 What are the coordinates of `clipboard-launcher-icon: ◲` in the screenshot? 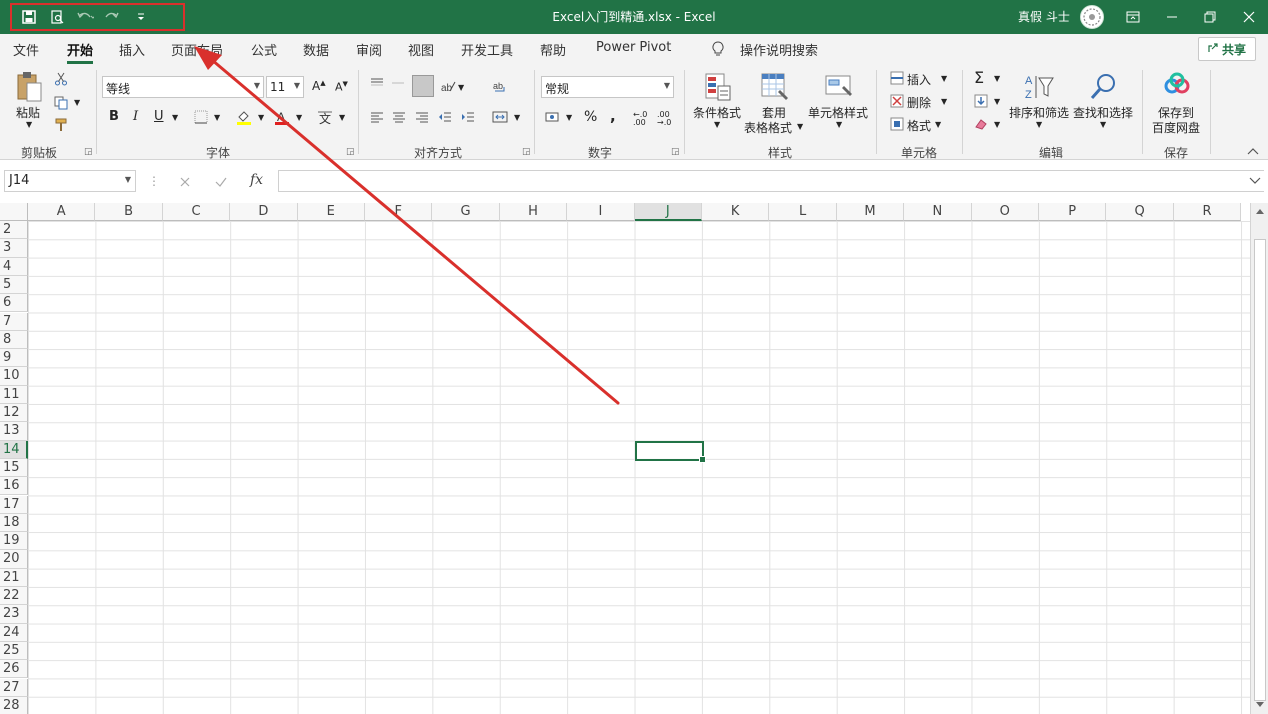 It's located at (88, 152).